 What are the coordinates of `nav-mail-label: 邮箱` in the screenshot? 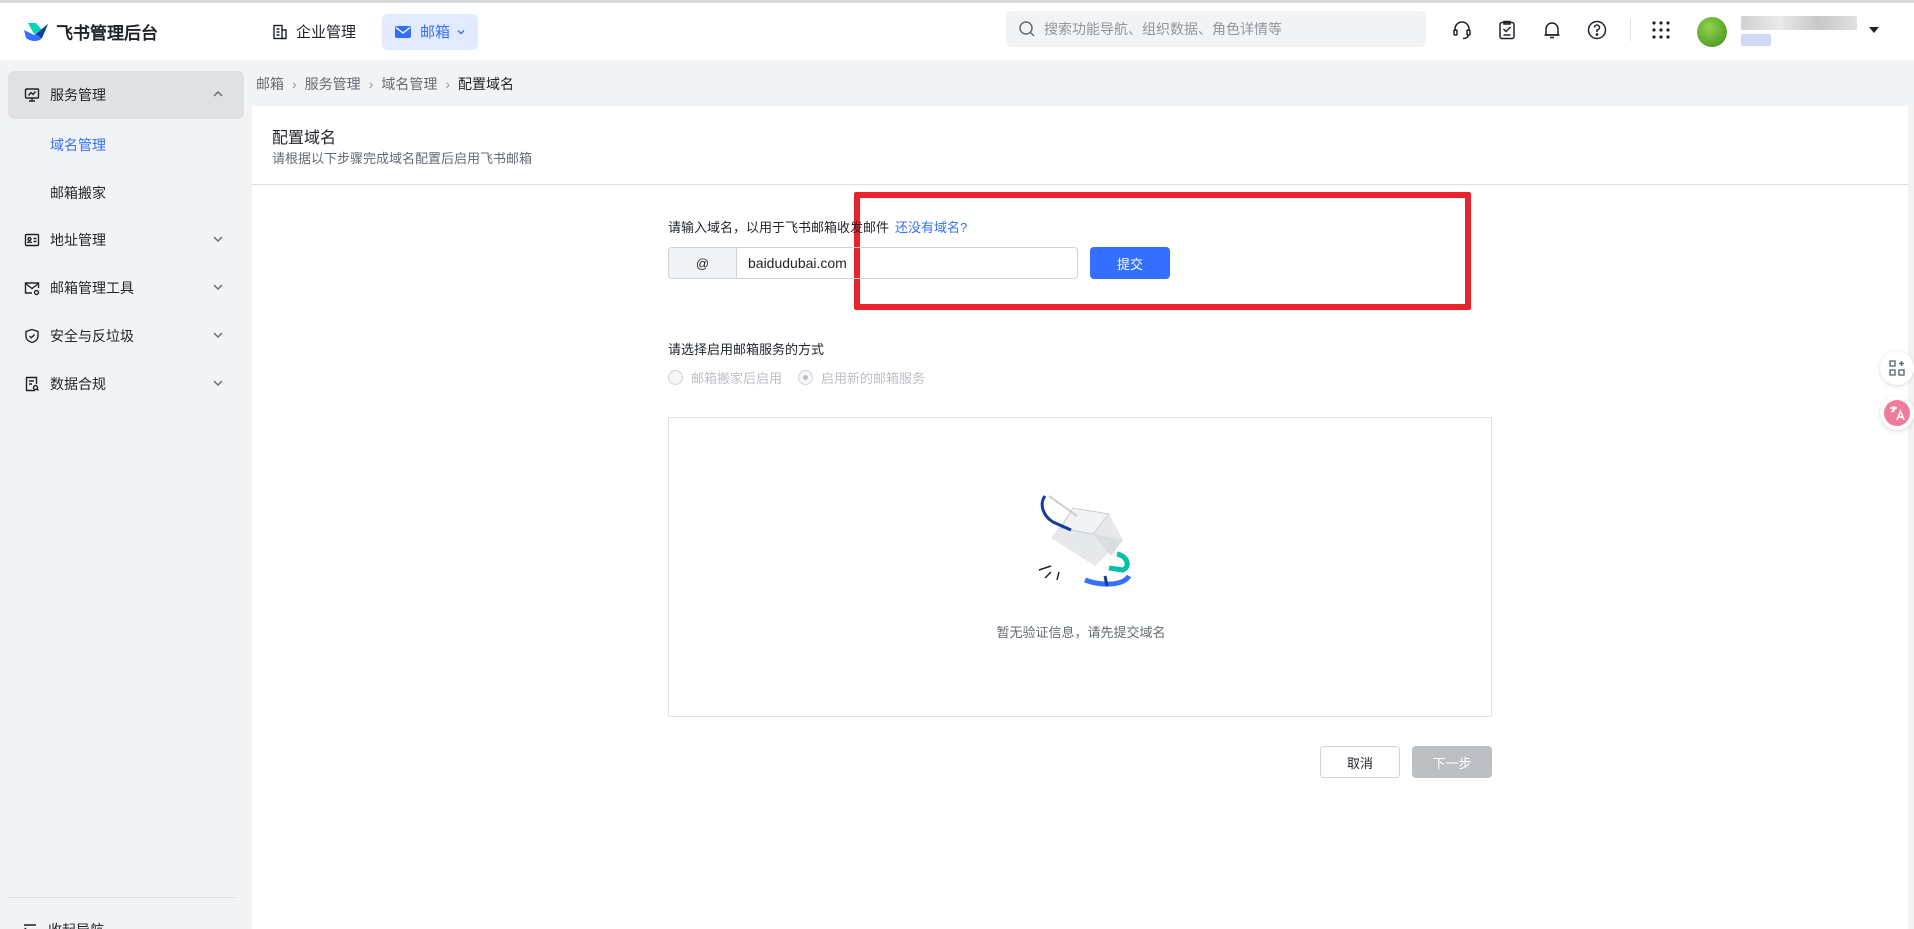 It's located at (435, 32).